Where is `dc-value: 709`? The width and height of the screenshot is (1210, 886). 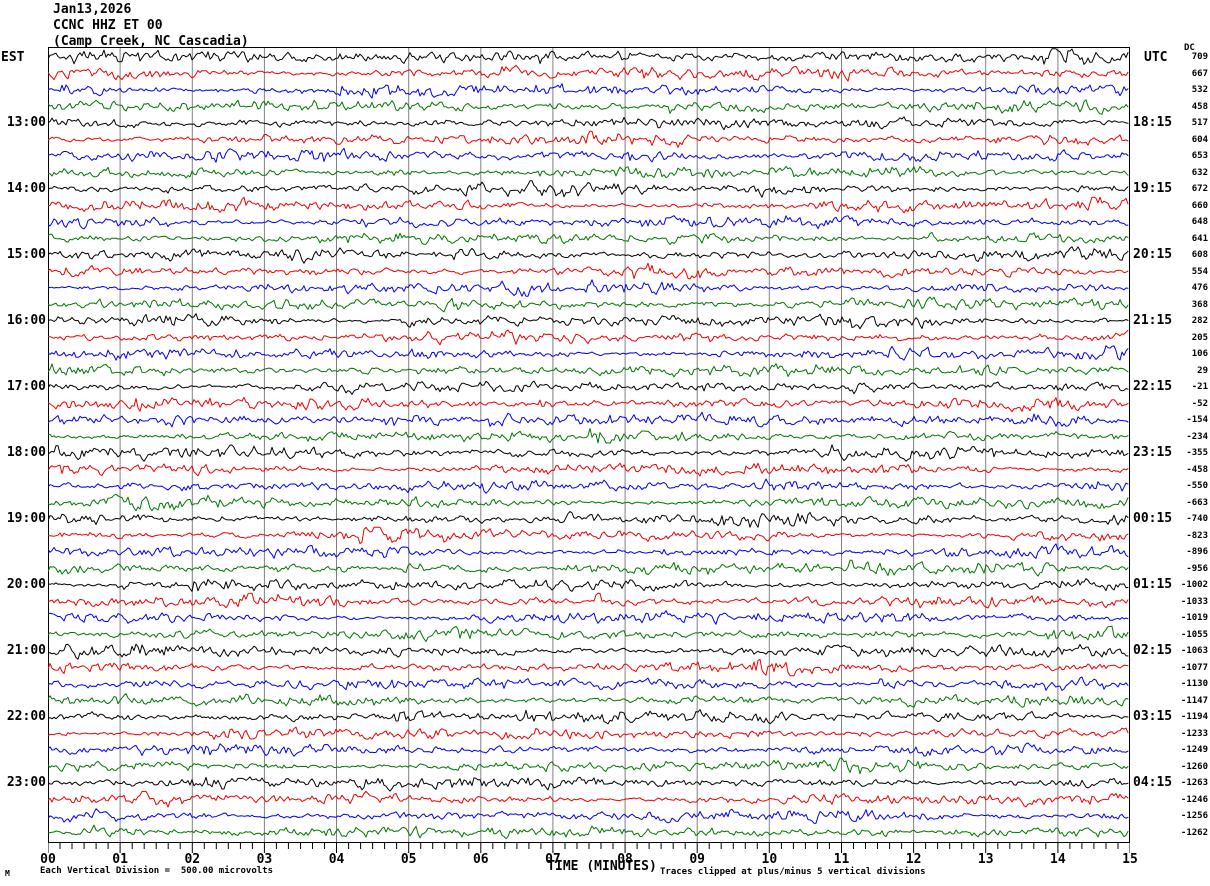 dc-value: 709 is located at coordinates (1199, 57).